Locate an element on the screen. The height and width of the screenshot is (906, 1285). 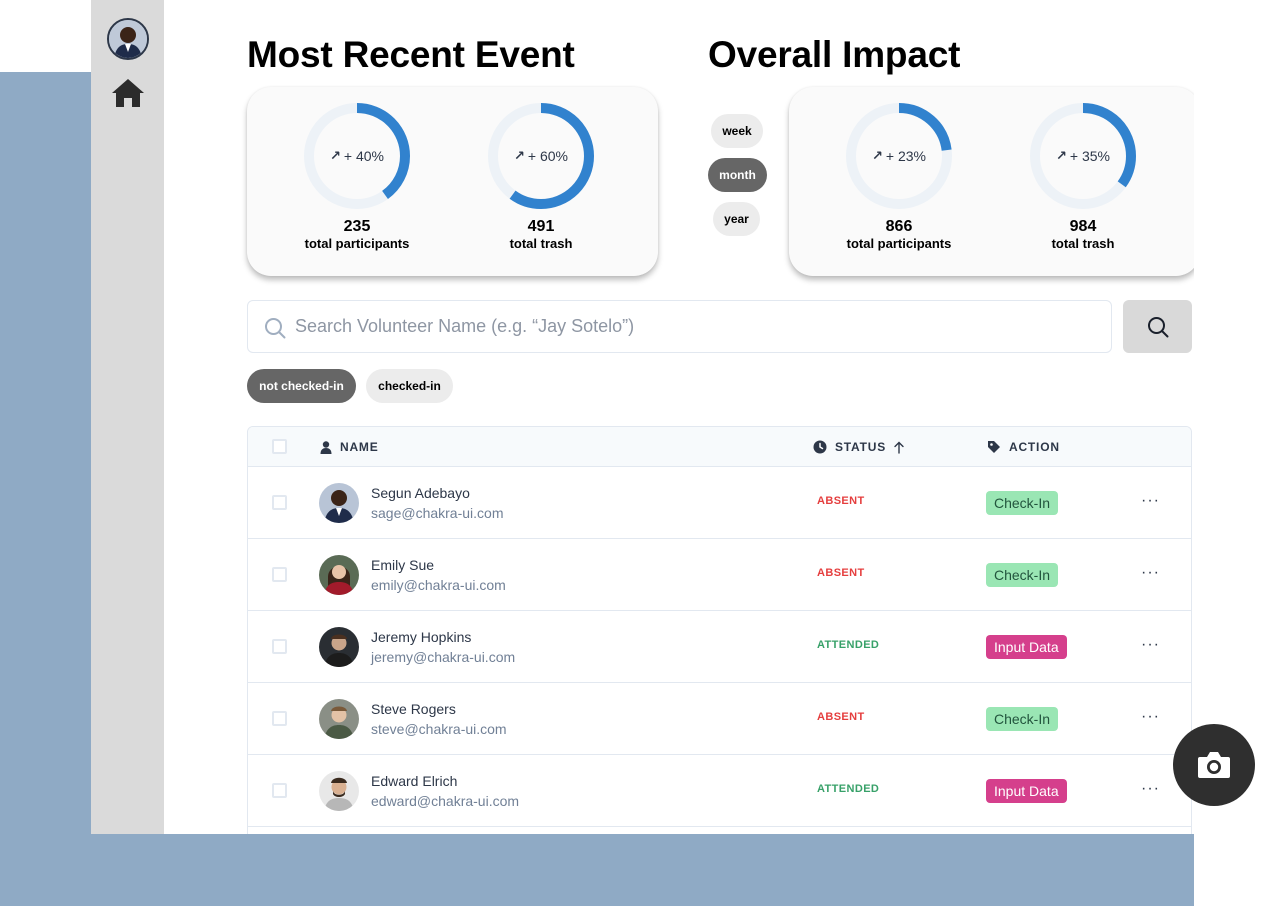
header-label: ACTION is located at coordinates (1034, 447).